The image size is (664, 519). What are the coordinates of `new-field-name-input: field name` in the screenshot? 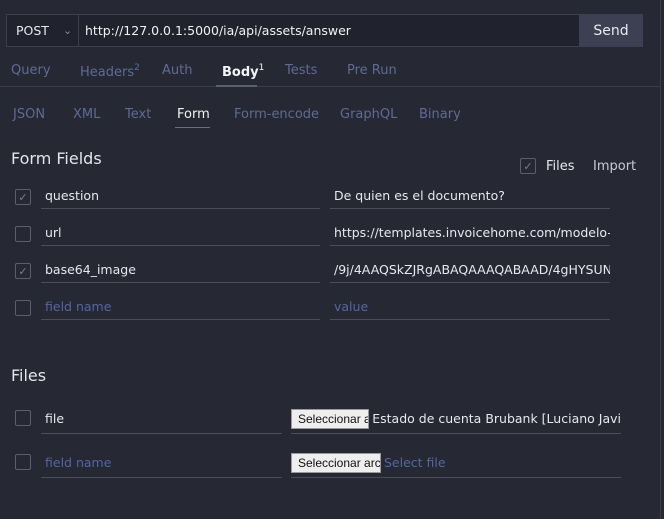 It's located at (180, 307).